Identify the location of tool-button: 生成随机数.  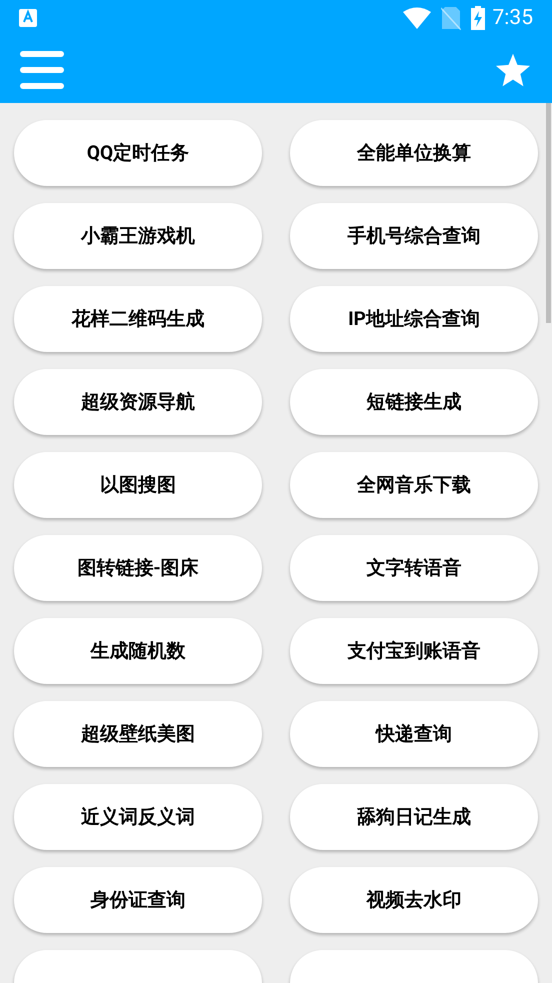
(138, 651).